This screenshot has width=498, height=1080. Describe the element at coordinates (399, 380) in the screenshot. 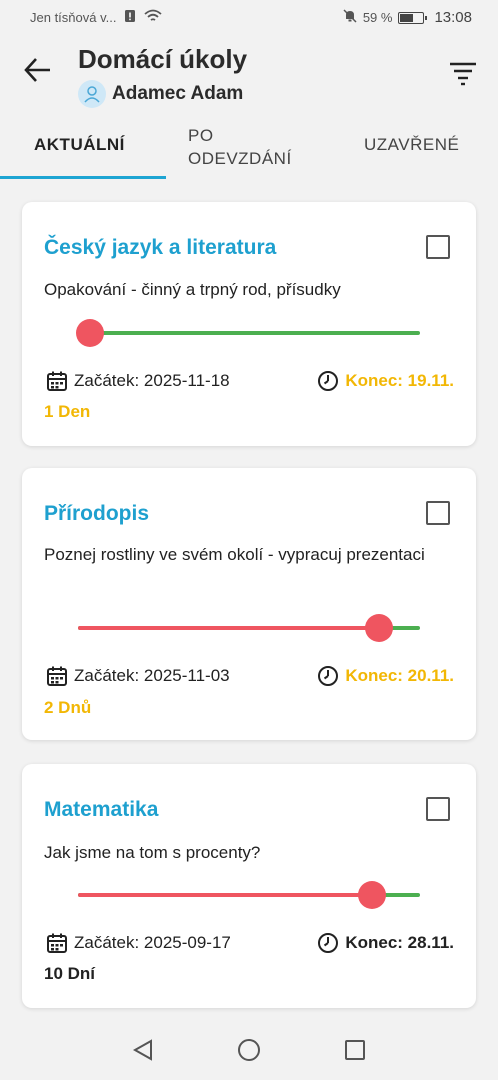

I see `end-date-label: Konec: 19.11.` at that location.